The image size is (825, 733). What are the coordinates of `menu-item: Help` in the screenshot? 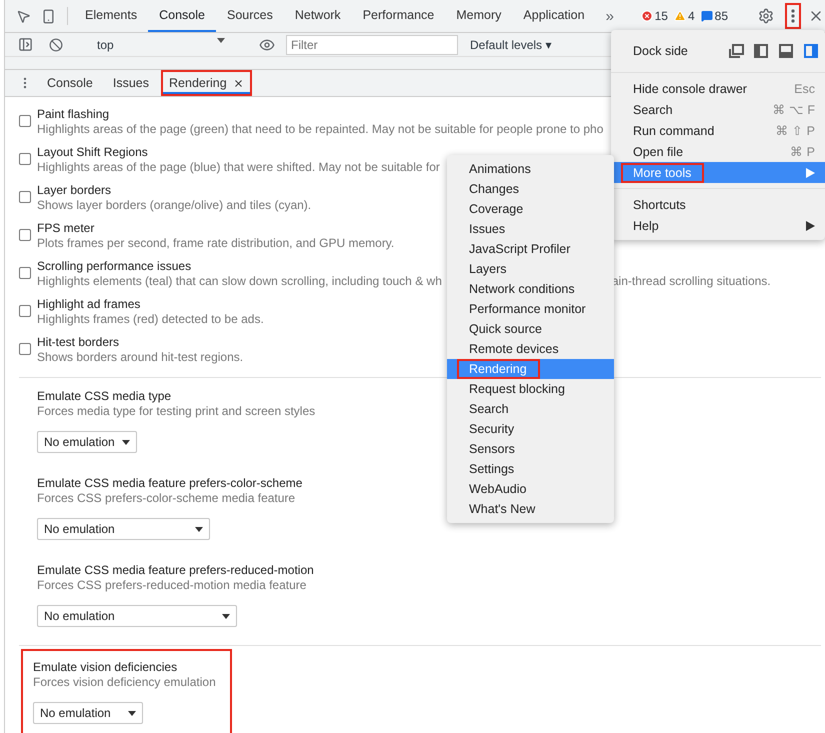 It's located at (718, 225).